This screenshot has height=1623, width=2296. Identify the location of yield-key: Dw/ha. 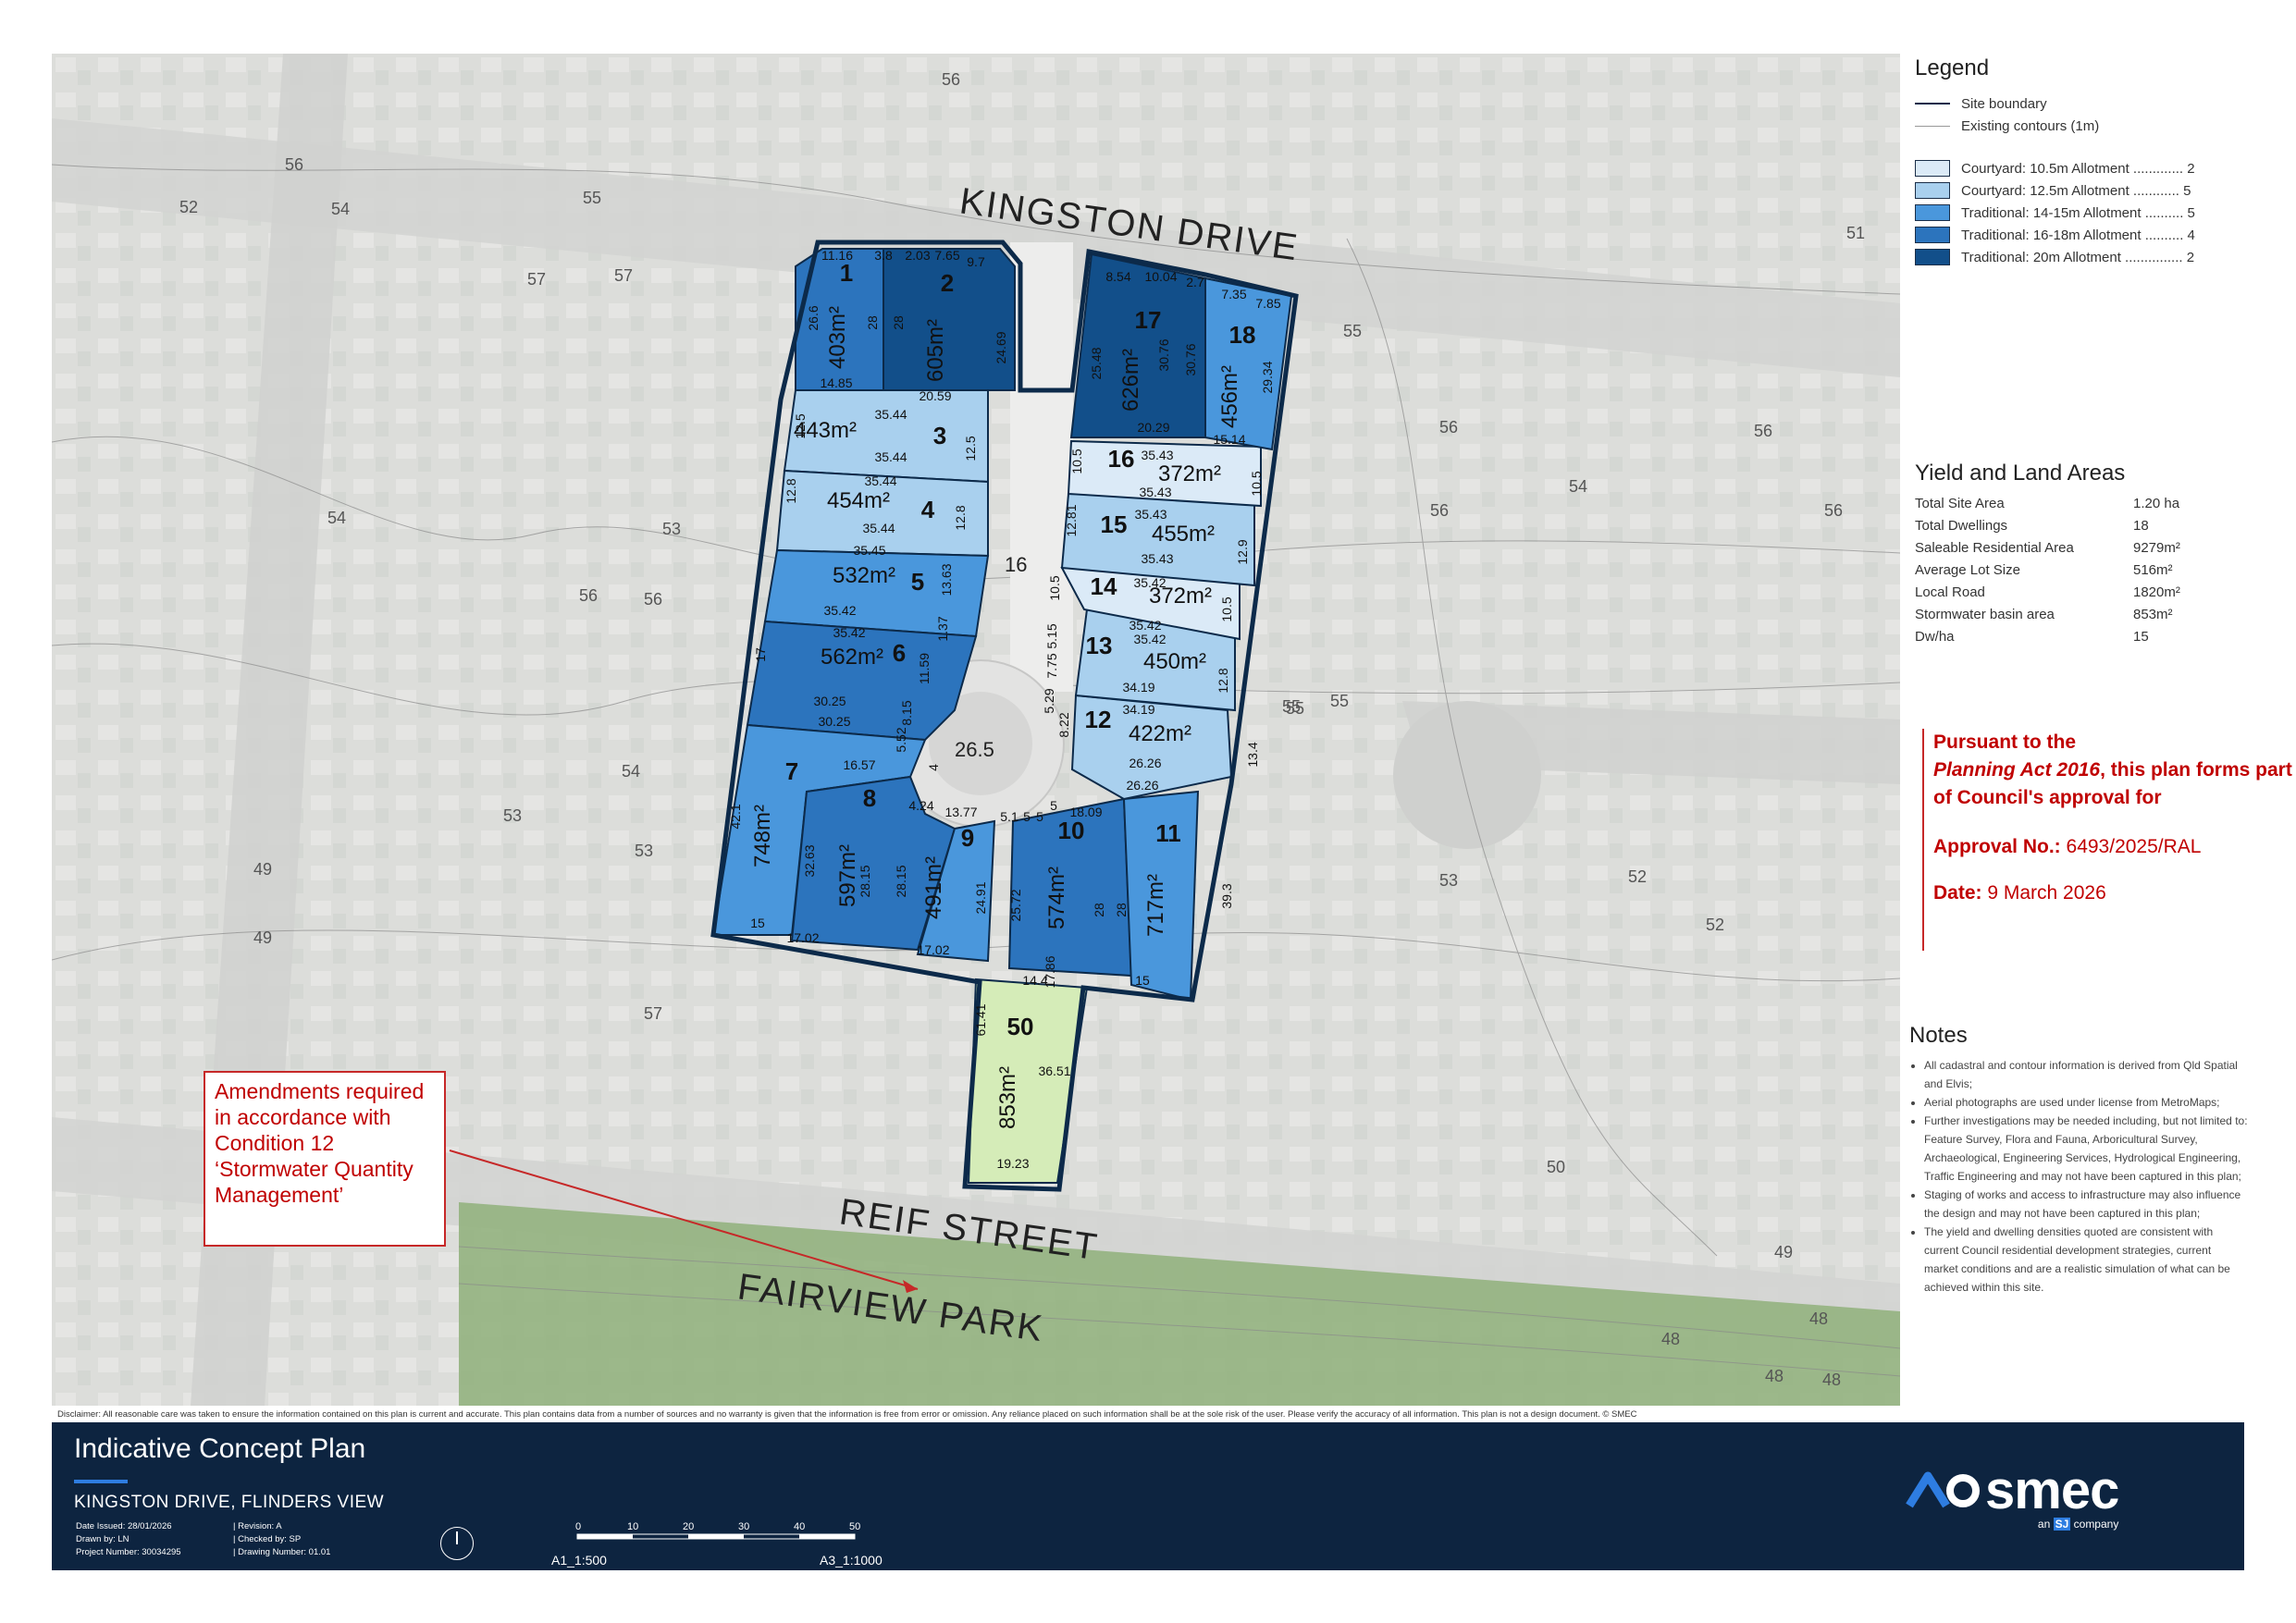
(1935, 637).